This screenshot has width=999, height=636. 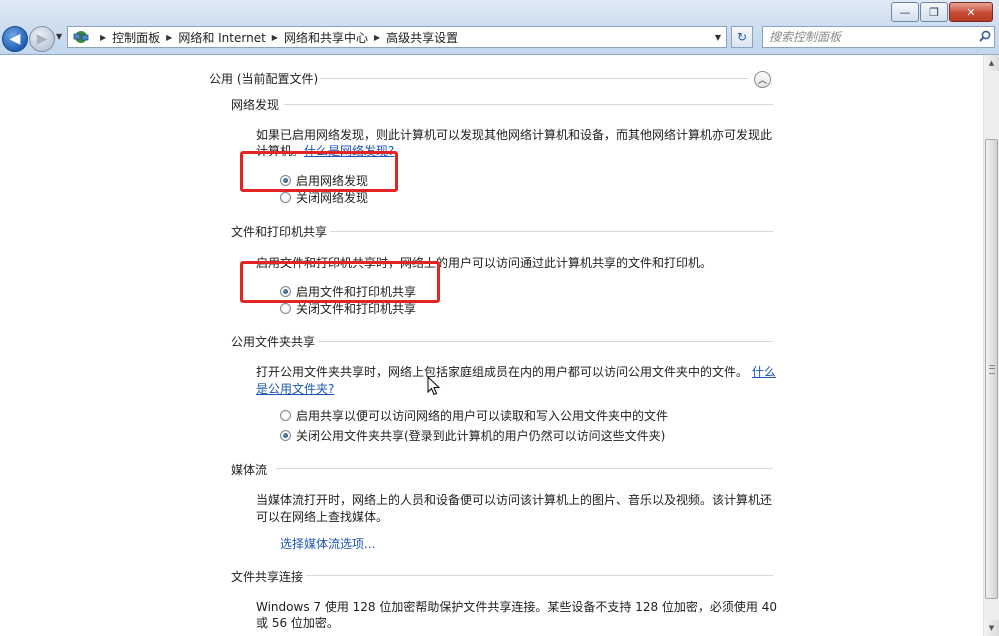 I want to click on scrollbar-grip-icon, so click(x=992, y=369).